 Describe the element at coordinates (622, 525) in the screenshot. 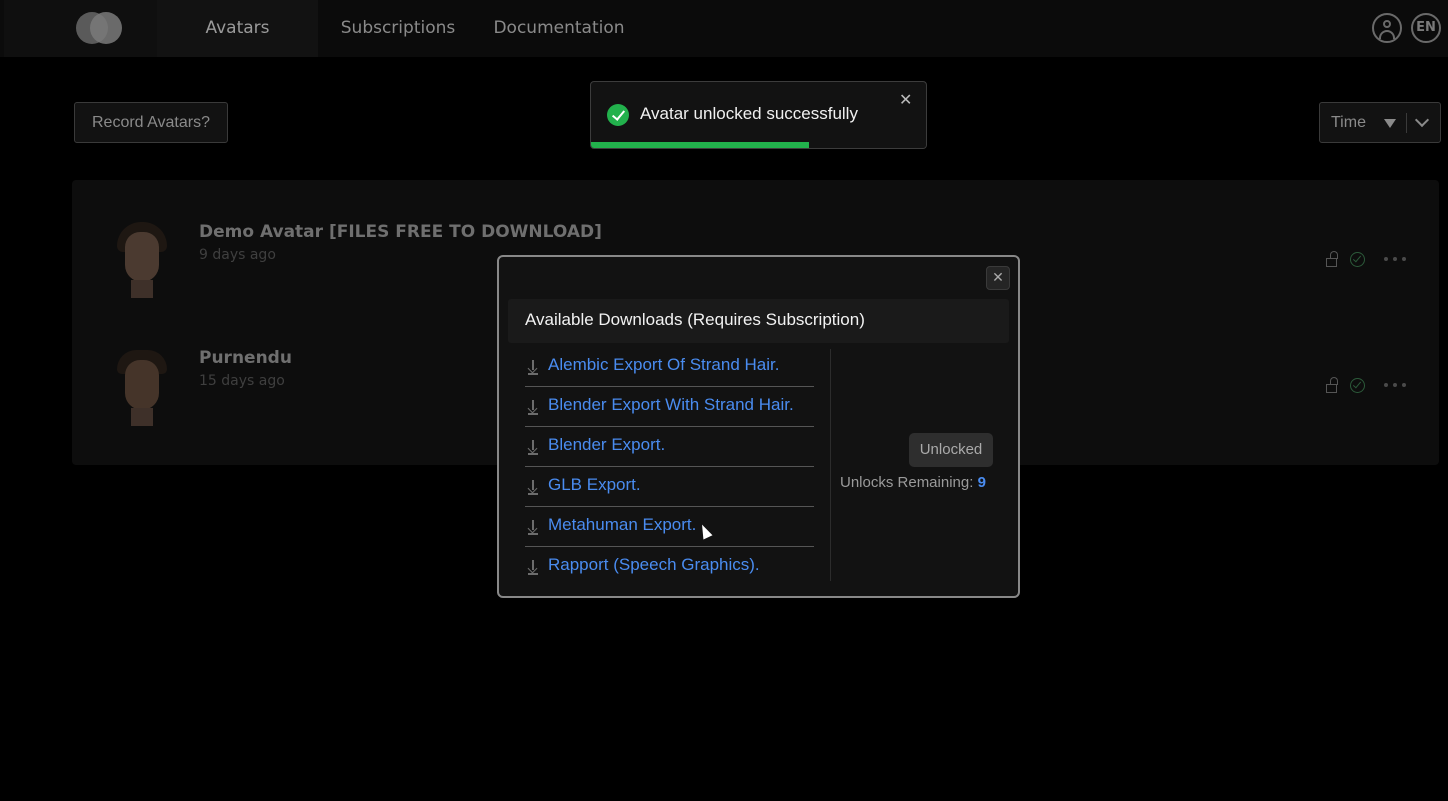

I see `download-link: Metahuman Export.` at that location.